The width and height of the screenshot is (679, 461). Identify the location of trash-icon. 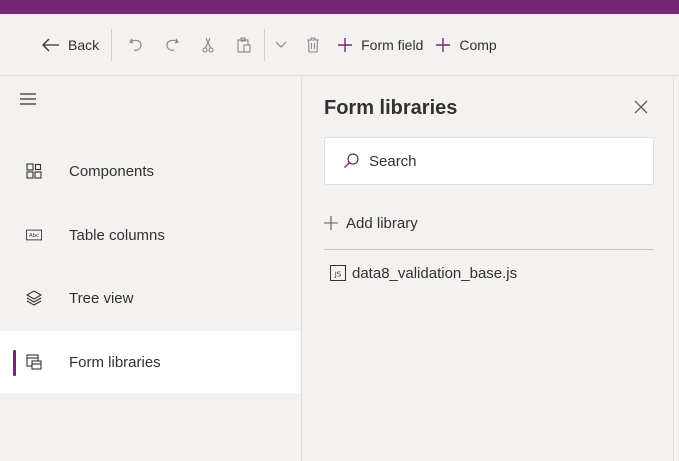
(313, 44).